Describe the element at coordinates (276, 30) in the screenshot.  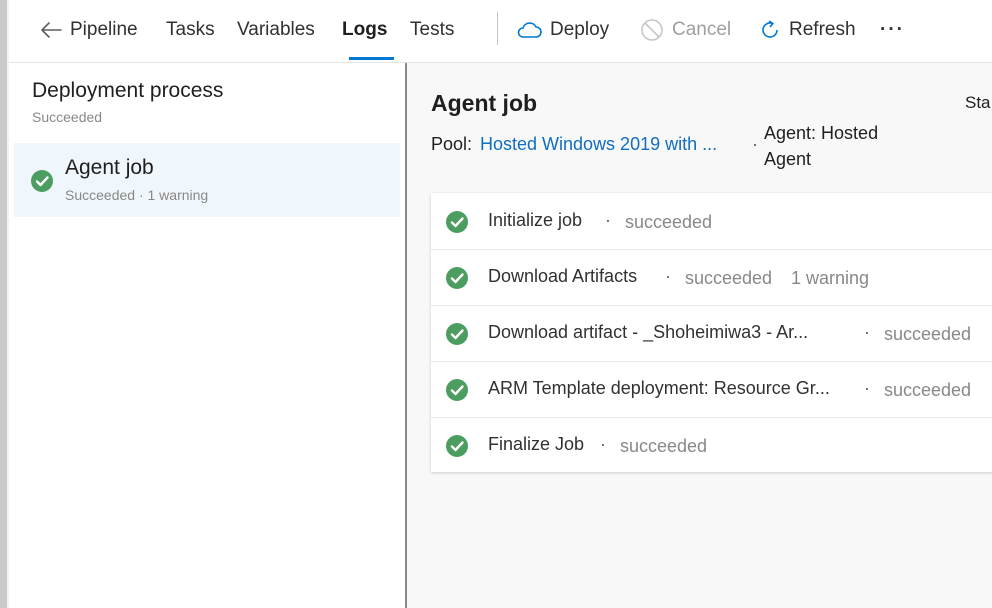
I see `tab-variables: Variables` at that location.